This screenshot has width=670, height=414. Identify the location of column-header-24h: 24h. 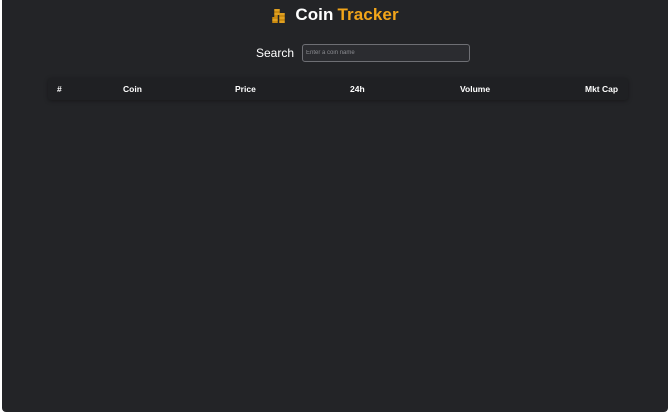
(357, 89).